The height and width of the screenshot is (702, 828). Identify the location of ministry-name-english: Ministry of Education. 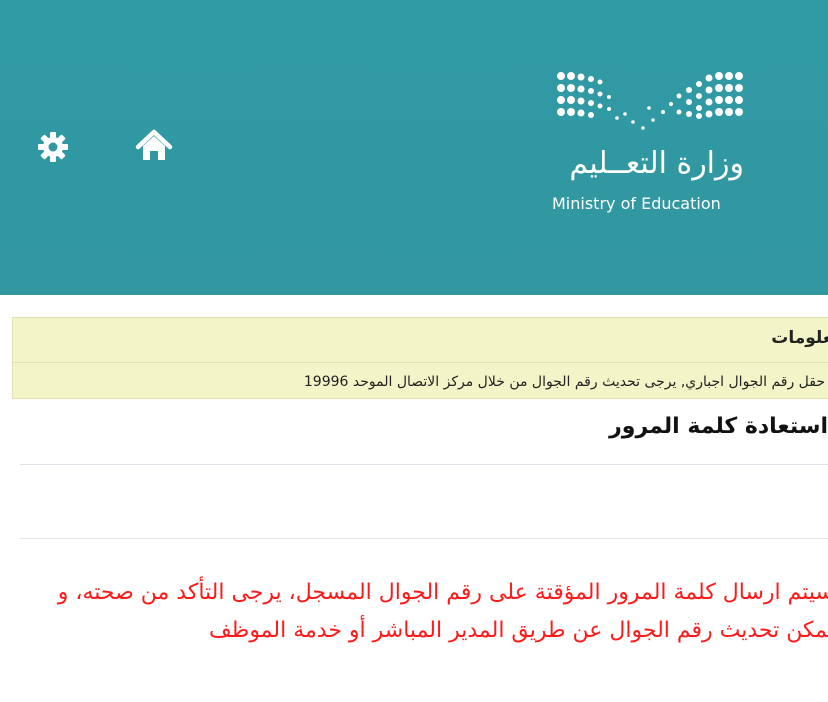
(636, 203).